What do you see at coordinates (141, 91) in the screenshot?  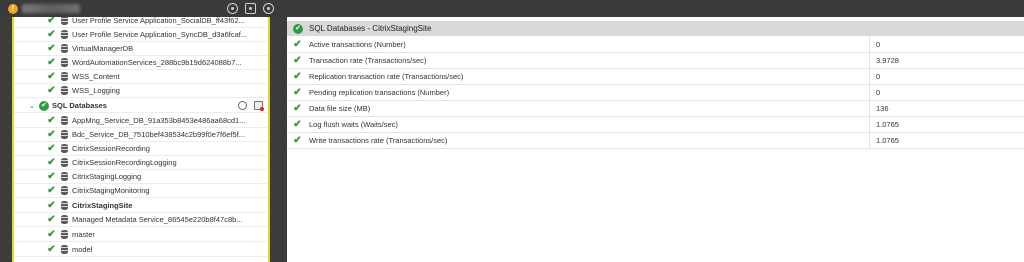 I see `tree-item: ✔ WSS_Logging` at bounding box center [141, 91].